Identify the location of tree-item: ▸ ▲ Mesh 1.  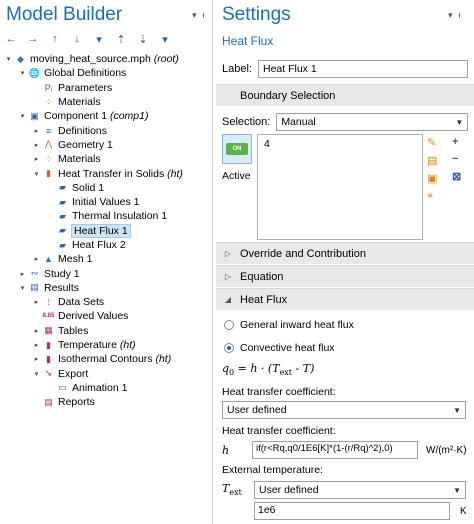
(106, 259).